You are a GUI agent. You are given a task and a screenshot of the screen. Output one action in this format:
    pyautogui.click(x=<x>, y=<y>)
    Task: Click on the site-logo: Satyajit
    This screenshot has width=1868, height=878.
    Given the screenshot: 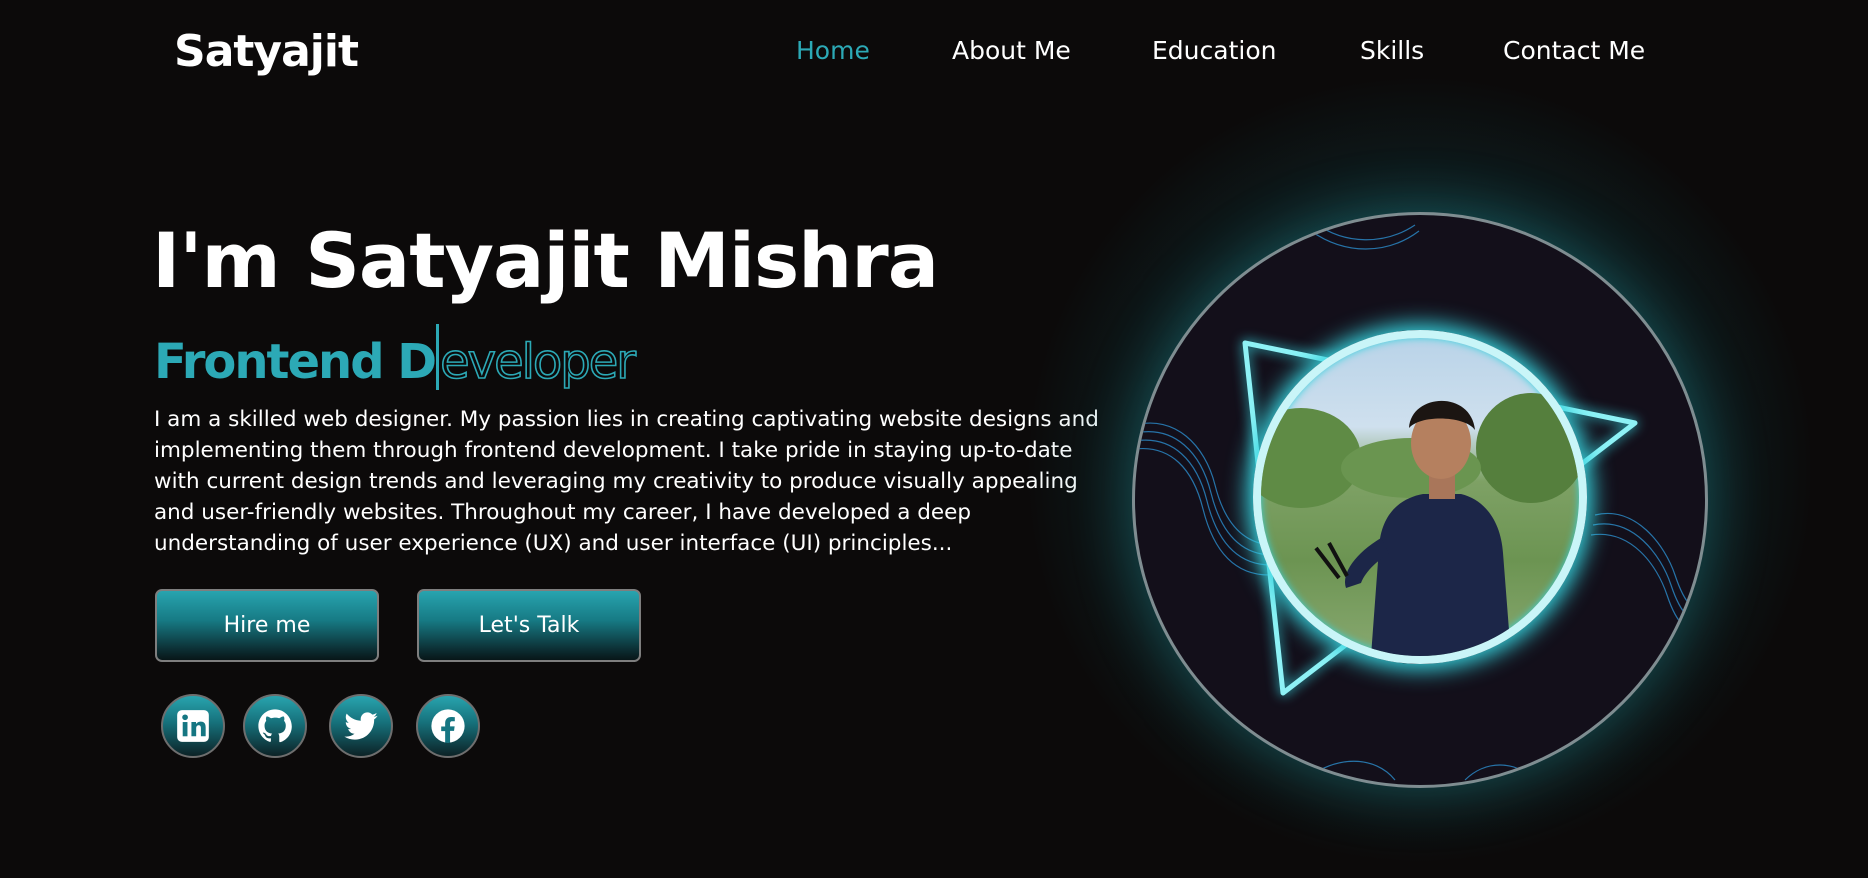 What is the action you would take?
    pyautogui.click(x=266, y=51)
    